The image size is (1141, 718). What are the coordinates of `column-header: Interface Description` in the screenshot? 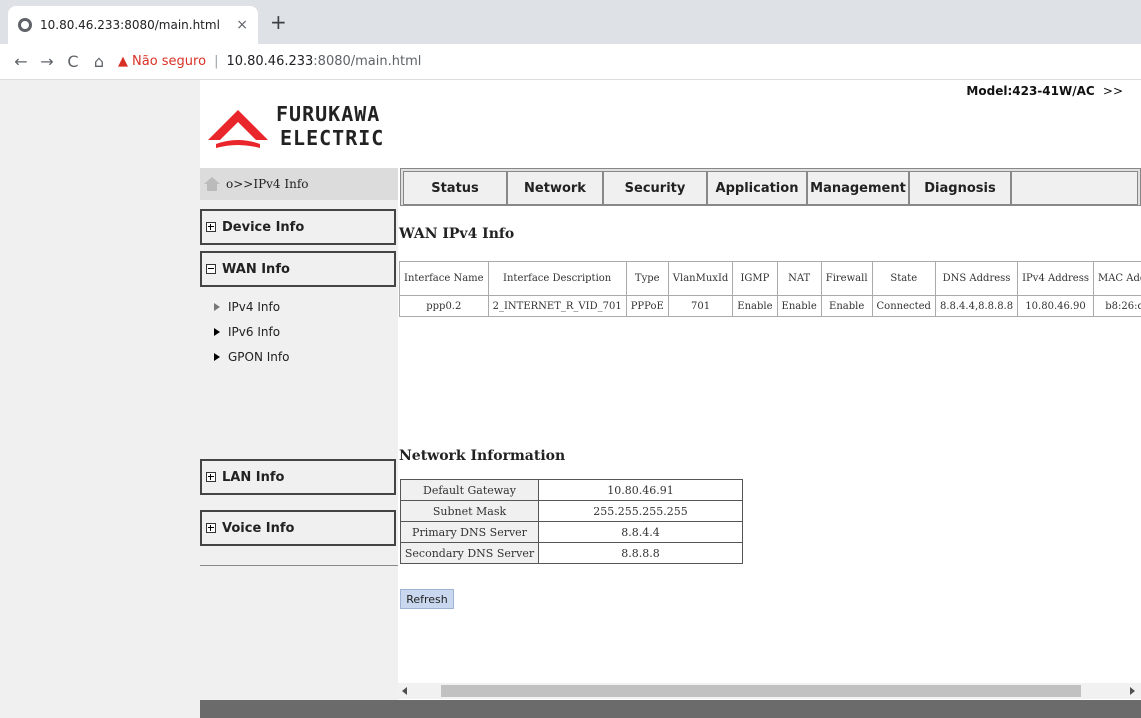 It's located at (557, 278).